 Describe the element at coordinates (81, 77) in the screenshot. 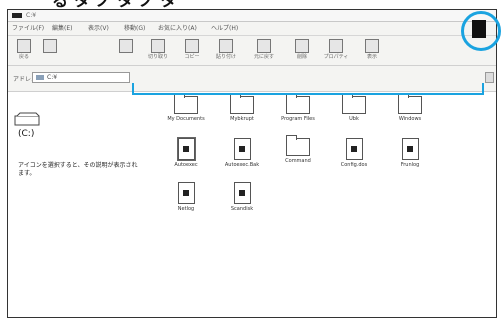

I see `address-input: C:¥` at that location.